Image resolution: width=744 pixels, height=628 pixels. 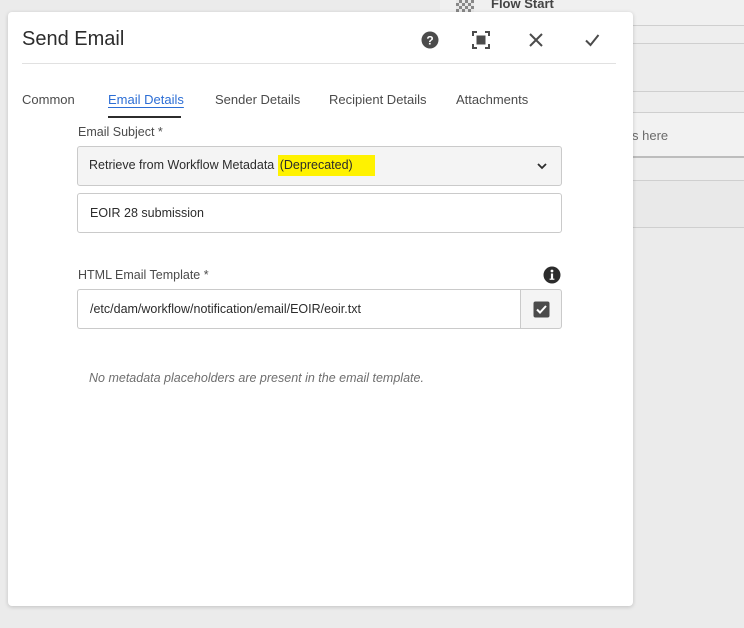 I want to click on deprecated-highlight: (Deprecated), so click(x=326, y=165).